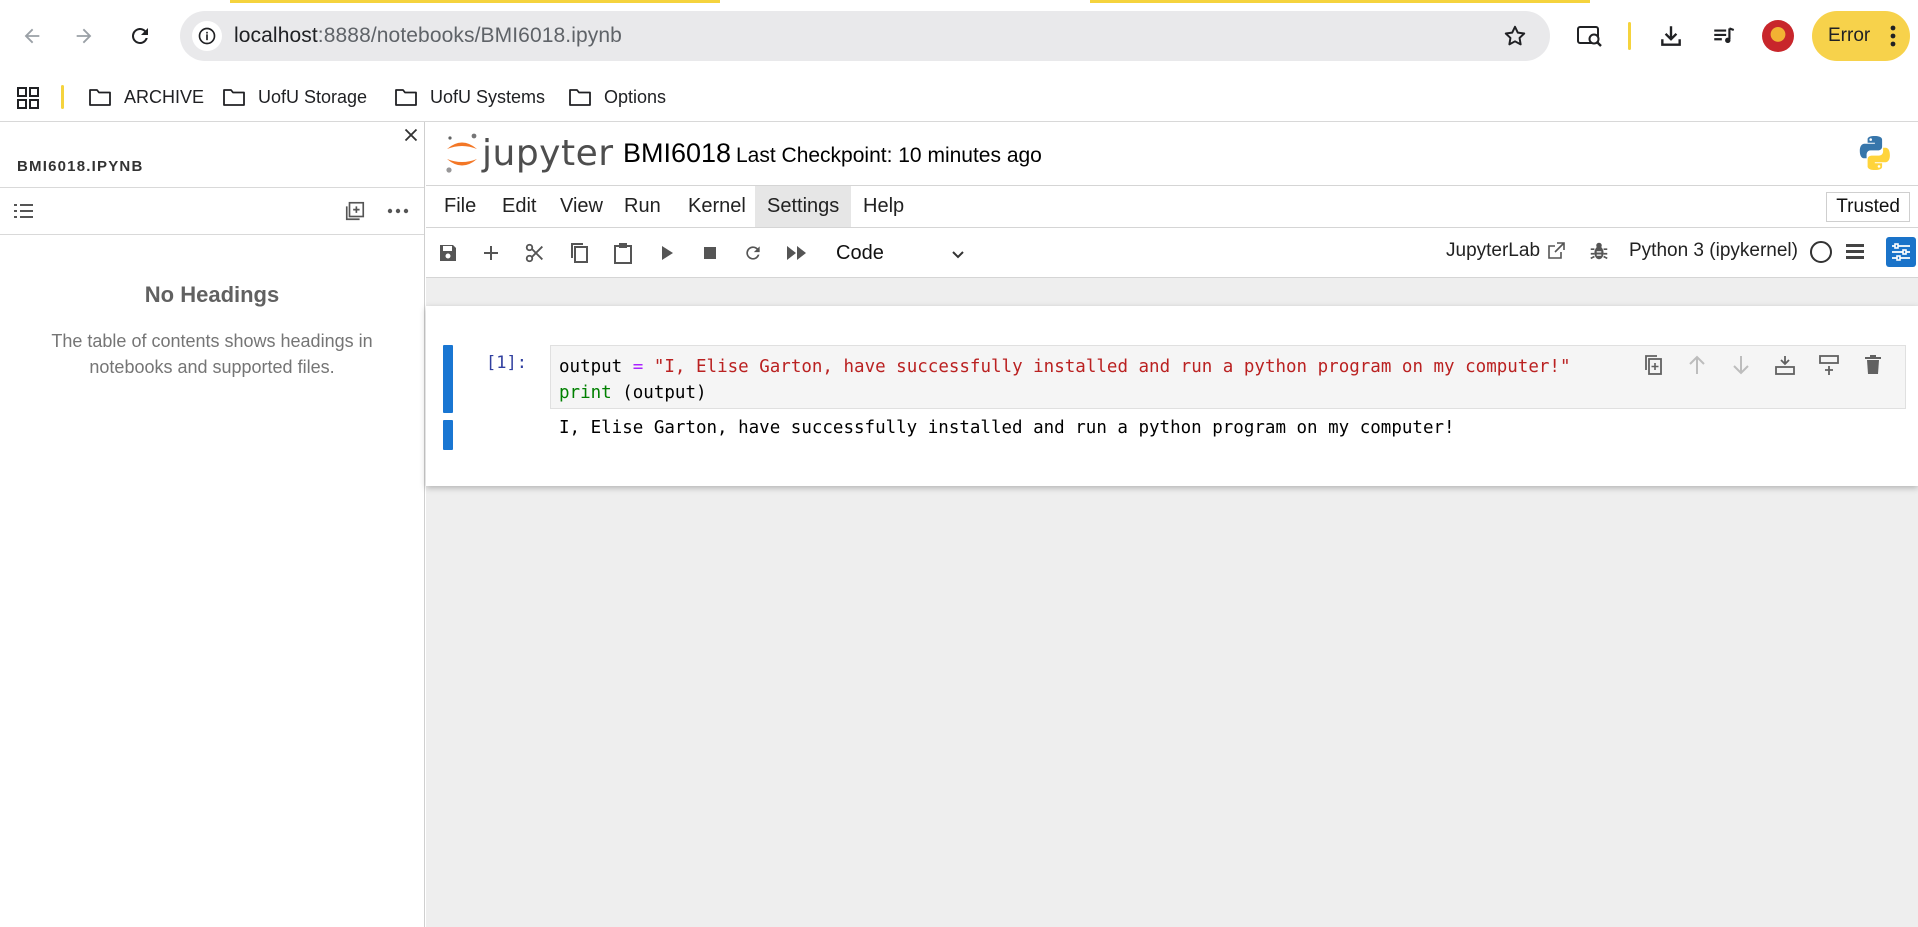 This screenshot has width=1918, height=927. What do you see at coordinates (448, 379) in the screenshot?
I see `input-collapser` at bounding box center [448, 379].